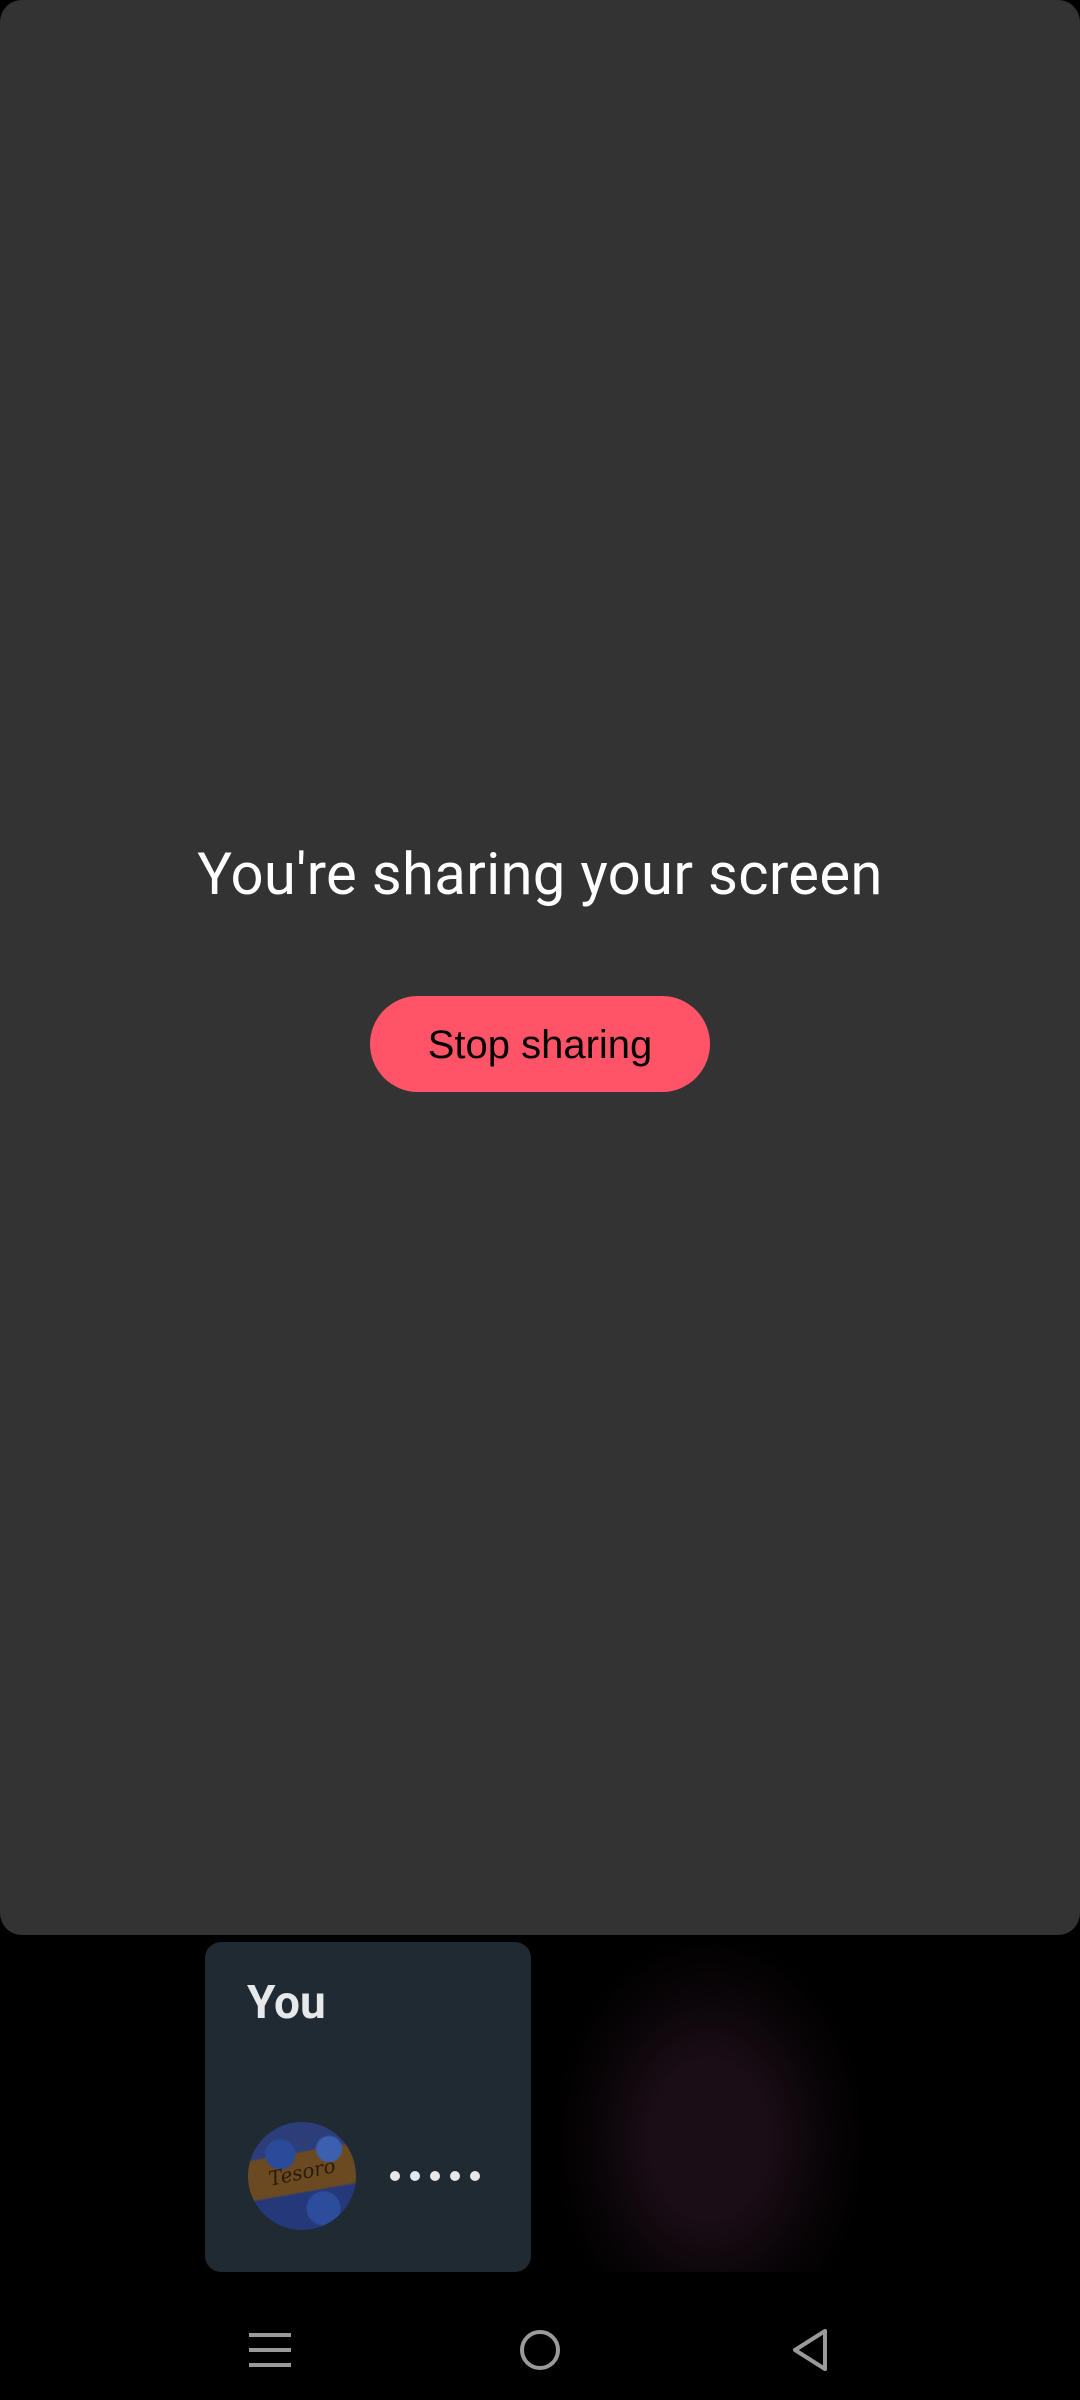 The image size is (1080, 2400). What do you see at coordinates (540, 1044) in the screenshot?
I see `stop-sharing-button: Stop sharing` at bounding box center [540, 1044].